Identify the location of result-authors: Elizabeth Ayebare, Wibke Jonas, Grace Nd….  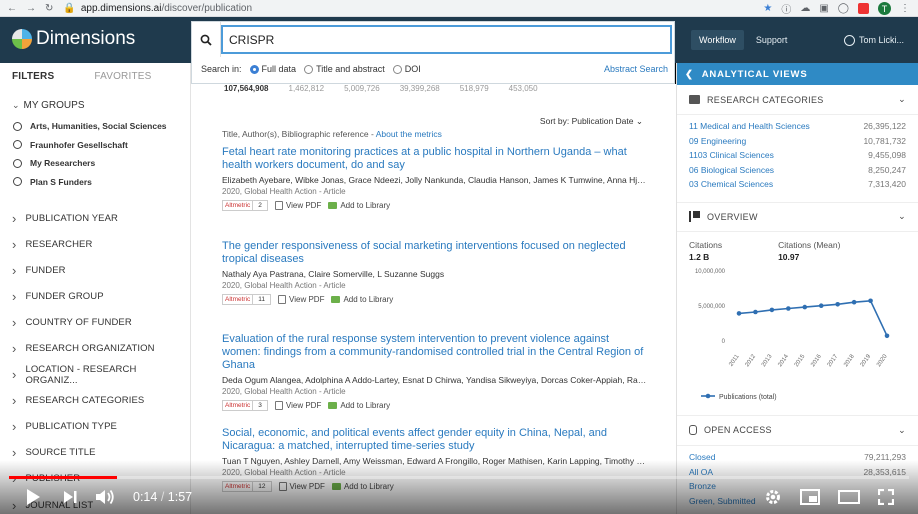
(434, 180).